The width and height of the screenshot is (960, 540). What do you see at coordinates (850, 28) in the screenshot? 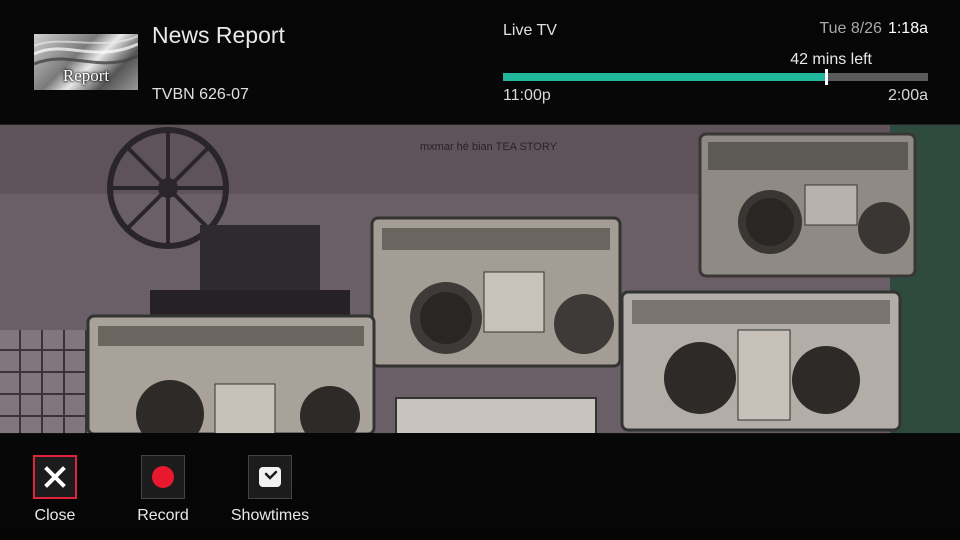
I see `current-date: Tue 8/26` at bounding box center [850, 28].